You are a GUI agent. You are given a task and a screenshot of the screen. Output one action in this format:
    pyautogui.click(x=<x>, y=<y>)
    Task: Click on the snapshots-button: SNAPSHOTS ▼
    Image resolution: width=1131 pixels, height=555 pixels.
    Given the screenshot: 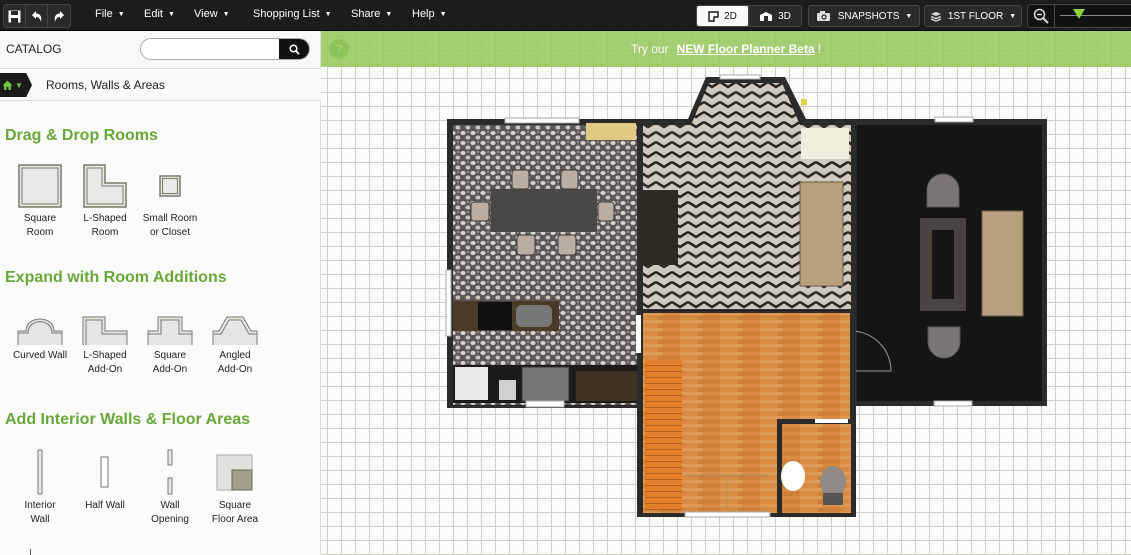 What is the action you would take?
    pyautogui.click(x=864, y=16)
    